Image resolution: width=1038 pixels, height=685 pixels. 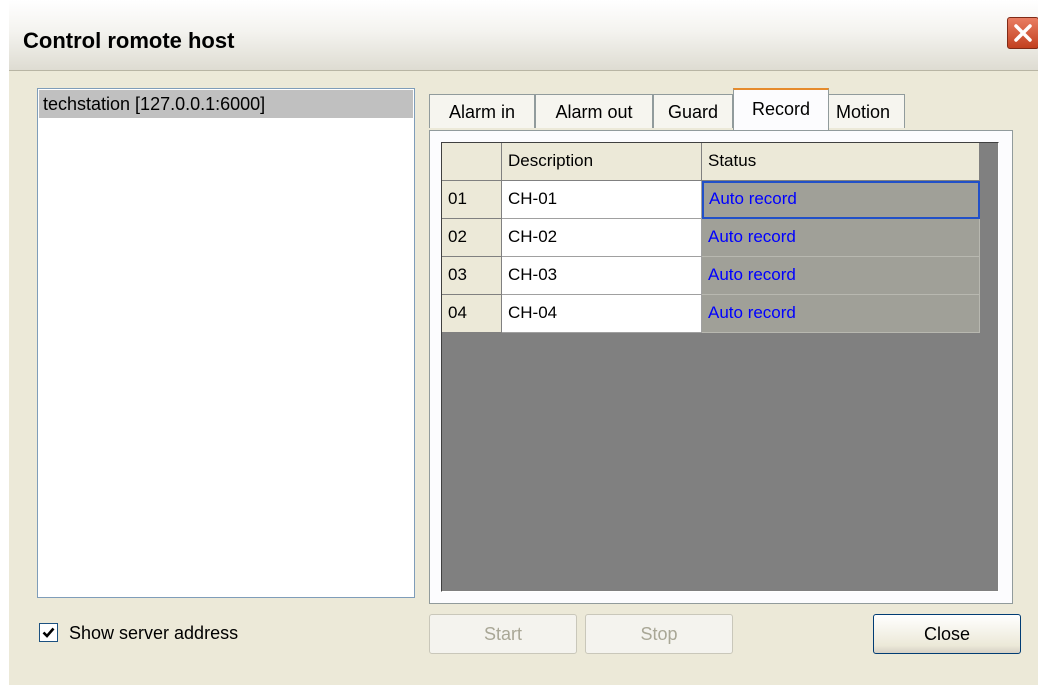 What do you see at coordinates (781, 110) in the screenshot?
I see `tab-record: Record` at bounding box center [781, 110].